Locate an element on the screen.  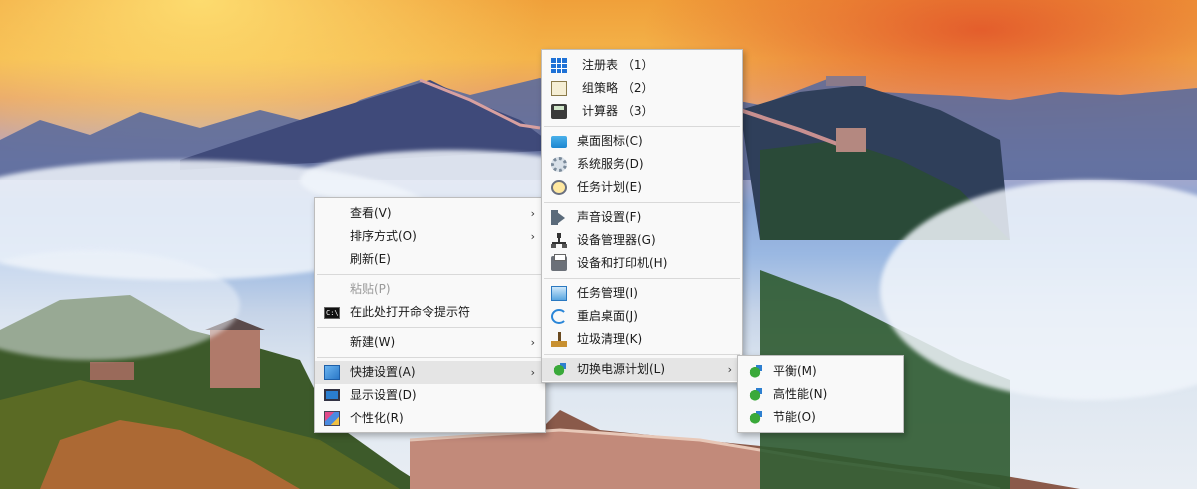
menu-item-quick-settings: 快捷设置(A) › is located at coordinates (430, 372).